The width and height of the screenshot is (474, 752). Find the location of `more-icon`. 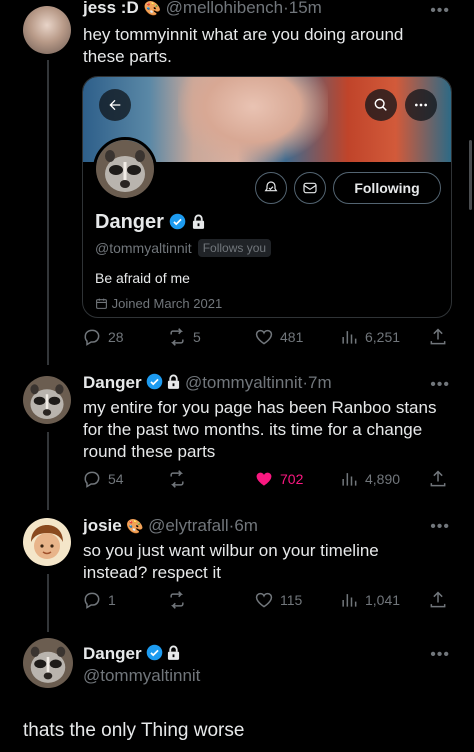

more-icon is located at coordinates (421, 105).